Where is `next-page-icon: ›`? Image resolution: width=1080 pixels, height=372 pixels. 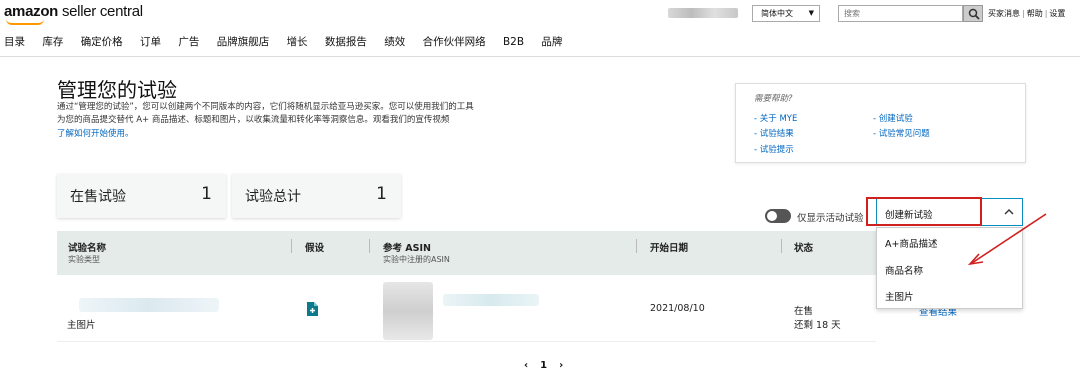
next-page-icon: › is located at coordinates (561, 365).